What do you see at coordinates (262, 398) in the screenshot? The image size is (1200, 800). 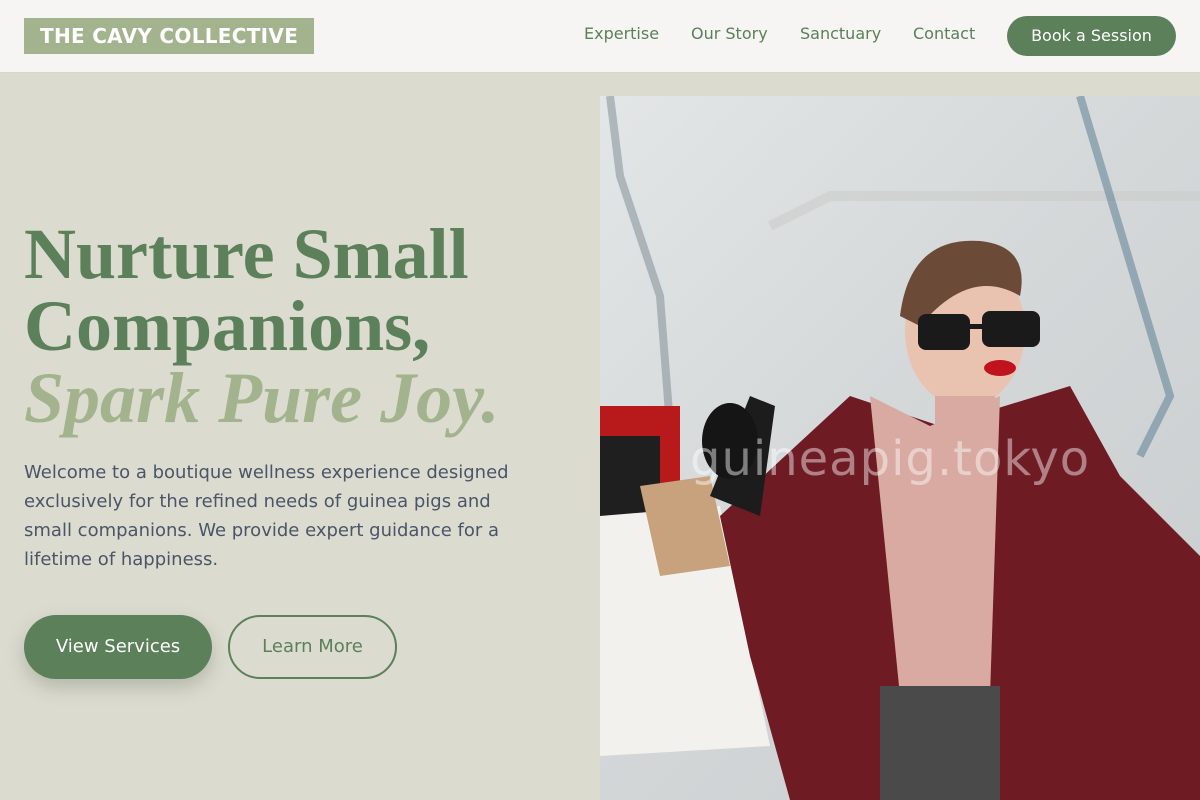 I see `hero-title-accent: Spark Pure Joy.` at bounding box center [262, 398].